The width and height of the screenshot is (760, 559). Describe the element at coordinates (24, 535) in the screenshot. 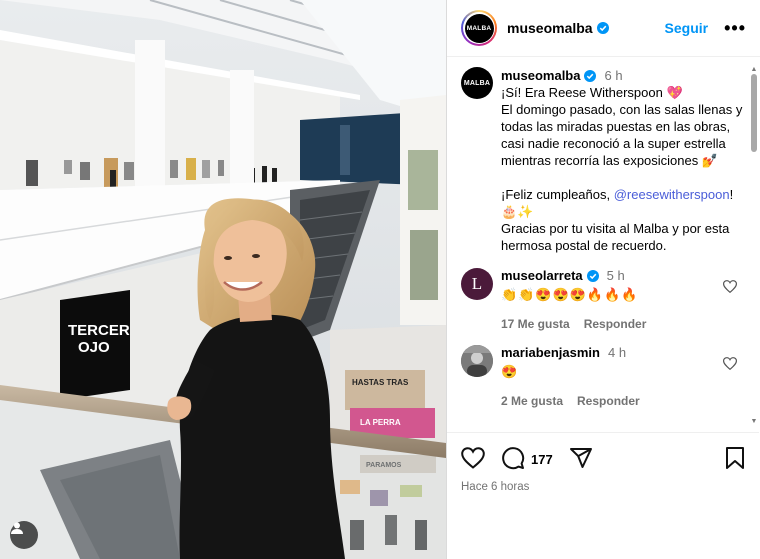

I see `tagged-users-button` at that location.